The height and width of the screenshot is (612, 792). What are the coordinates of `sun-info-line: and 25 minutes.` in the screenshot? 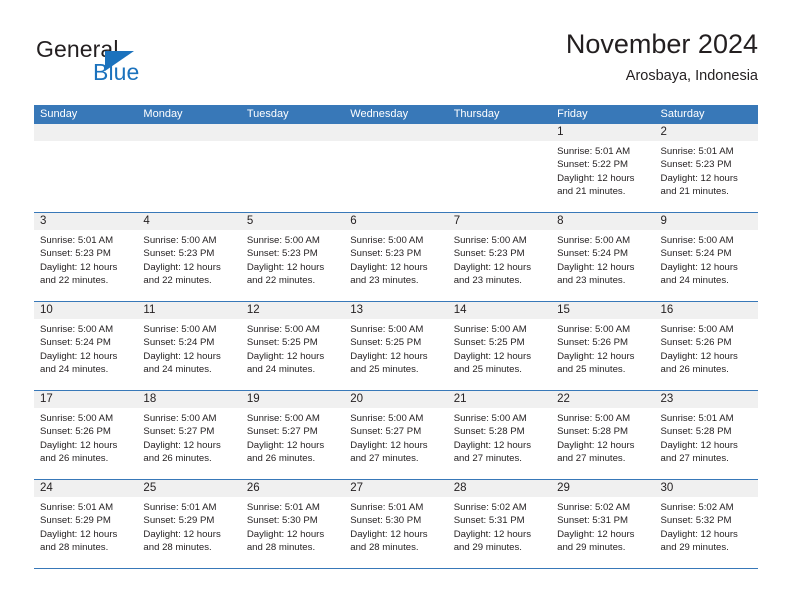 It's located at (487, 370).